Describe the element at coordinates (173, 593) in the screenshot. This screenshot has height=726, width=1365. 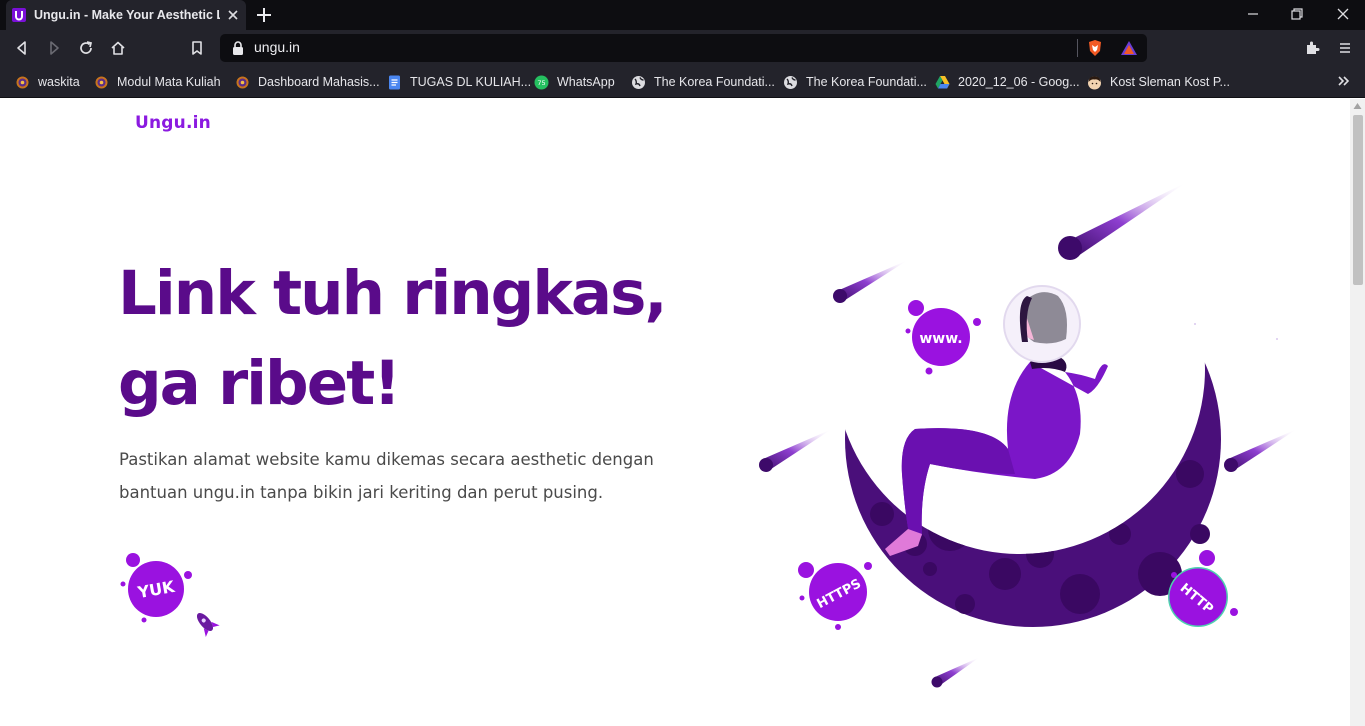
I see `yuk-cta-button: YUK` at that location.